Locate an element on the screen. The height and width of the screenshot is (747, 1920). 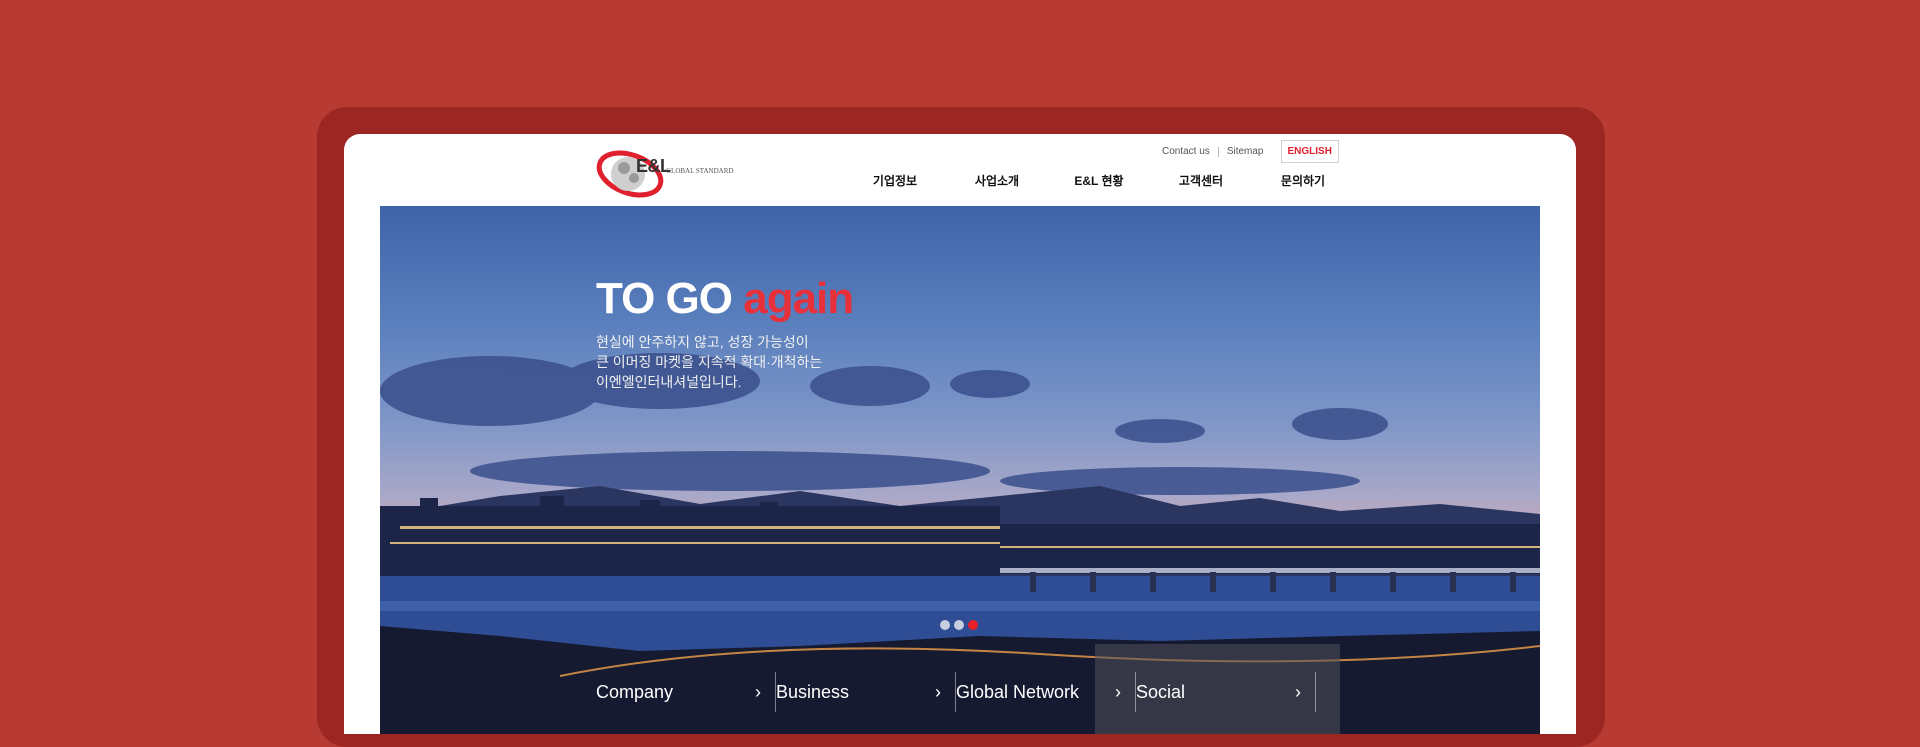
nav-inquiry: 문의하기 is located at coordinates (1303, 180).